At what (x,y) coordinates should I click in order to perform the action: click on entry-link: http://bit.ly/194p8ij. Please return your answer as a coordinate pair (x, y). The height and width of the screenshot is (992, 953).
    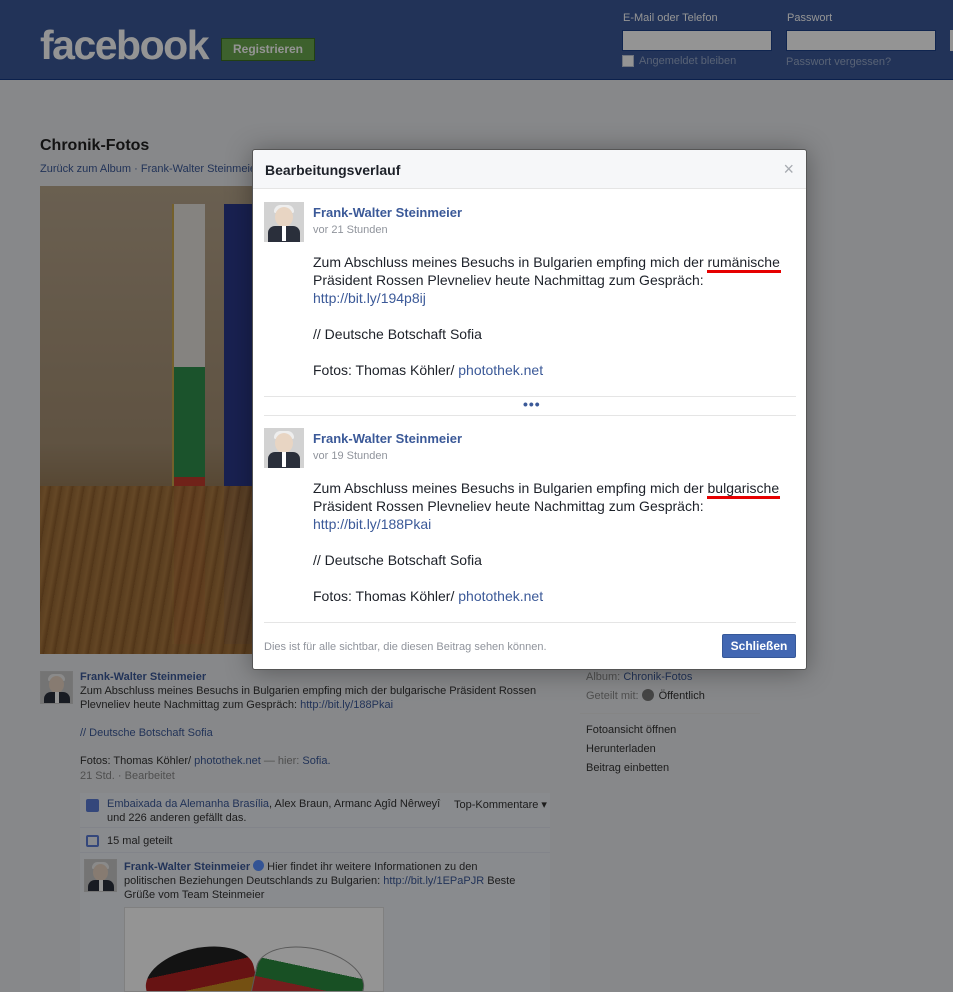
    Looking at the image, I should click on (369, 298).